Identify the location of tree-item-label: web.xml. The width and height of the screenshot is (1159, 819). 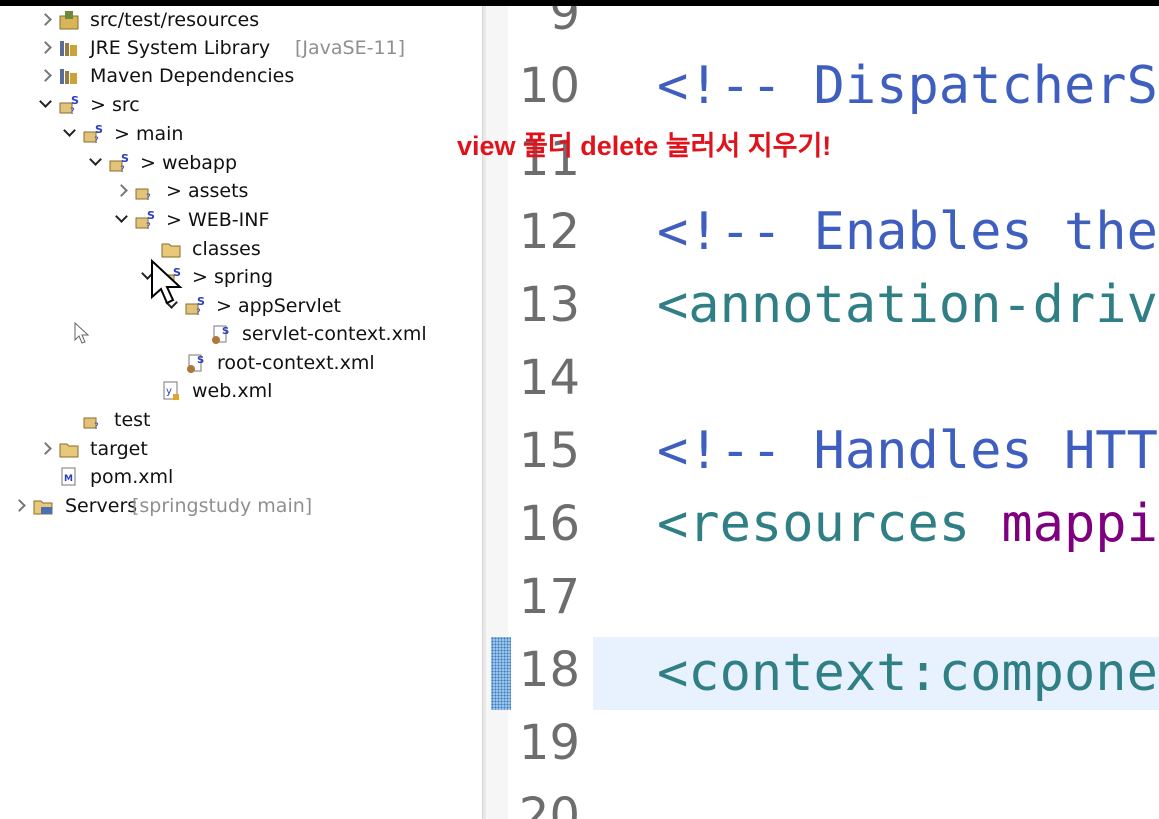
(232, 391).